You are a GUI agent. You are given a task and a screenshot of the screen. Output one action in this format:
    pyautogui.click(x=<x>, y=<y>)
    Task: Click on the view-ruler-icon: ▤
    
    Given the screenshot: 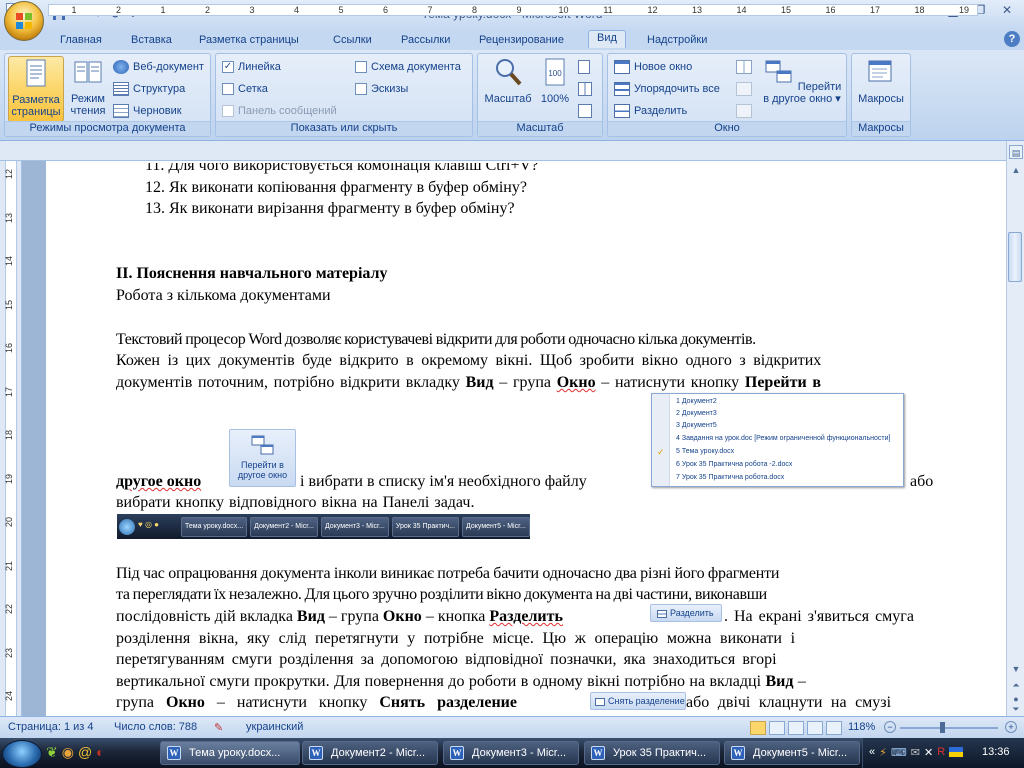 What is the action you would take?
    pyautogui.click(x=1016, y=152)
    